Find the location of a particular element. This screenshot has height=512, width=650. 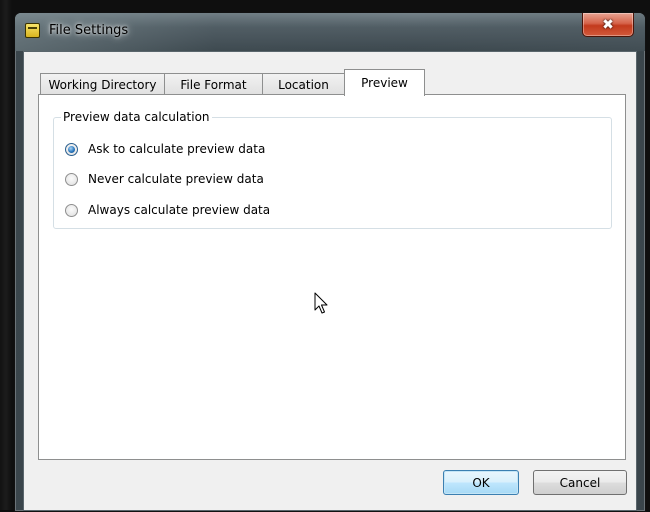

radio-option-never: Never calculate preview data is located at coordinates (164, 179).